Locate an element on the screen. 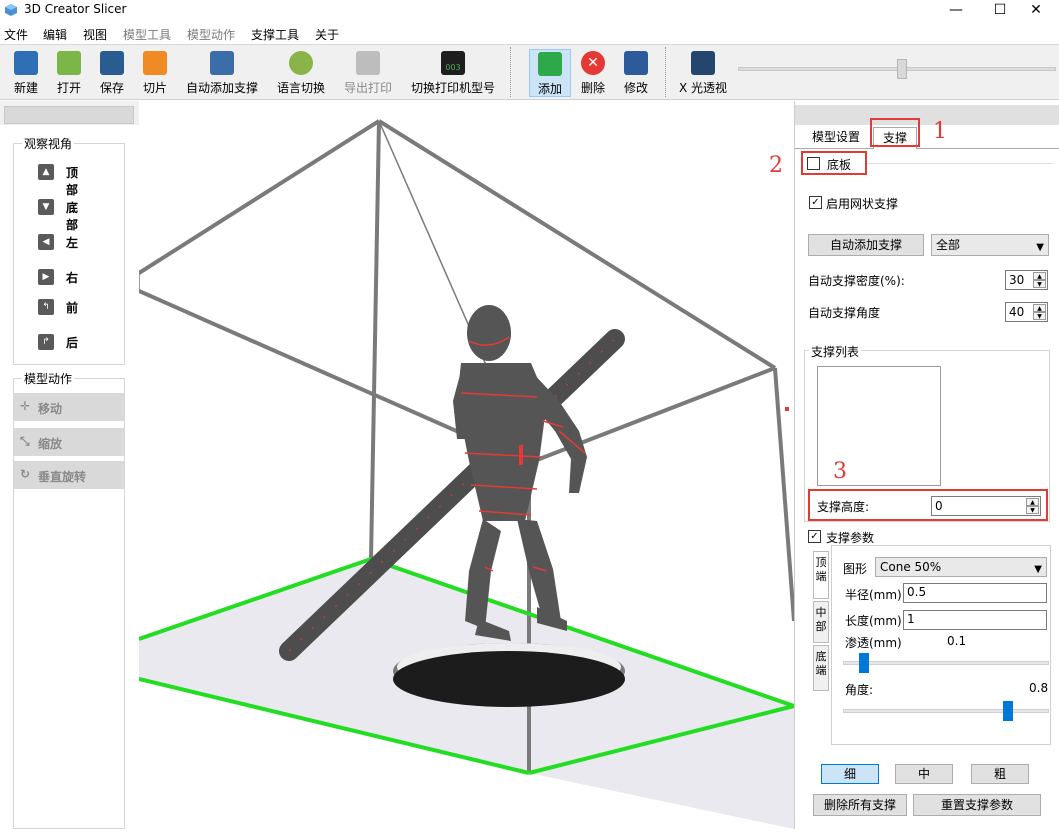 The image size is (1059, 832). penetration-slider-thumb is located at coordinates (863, 663).